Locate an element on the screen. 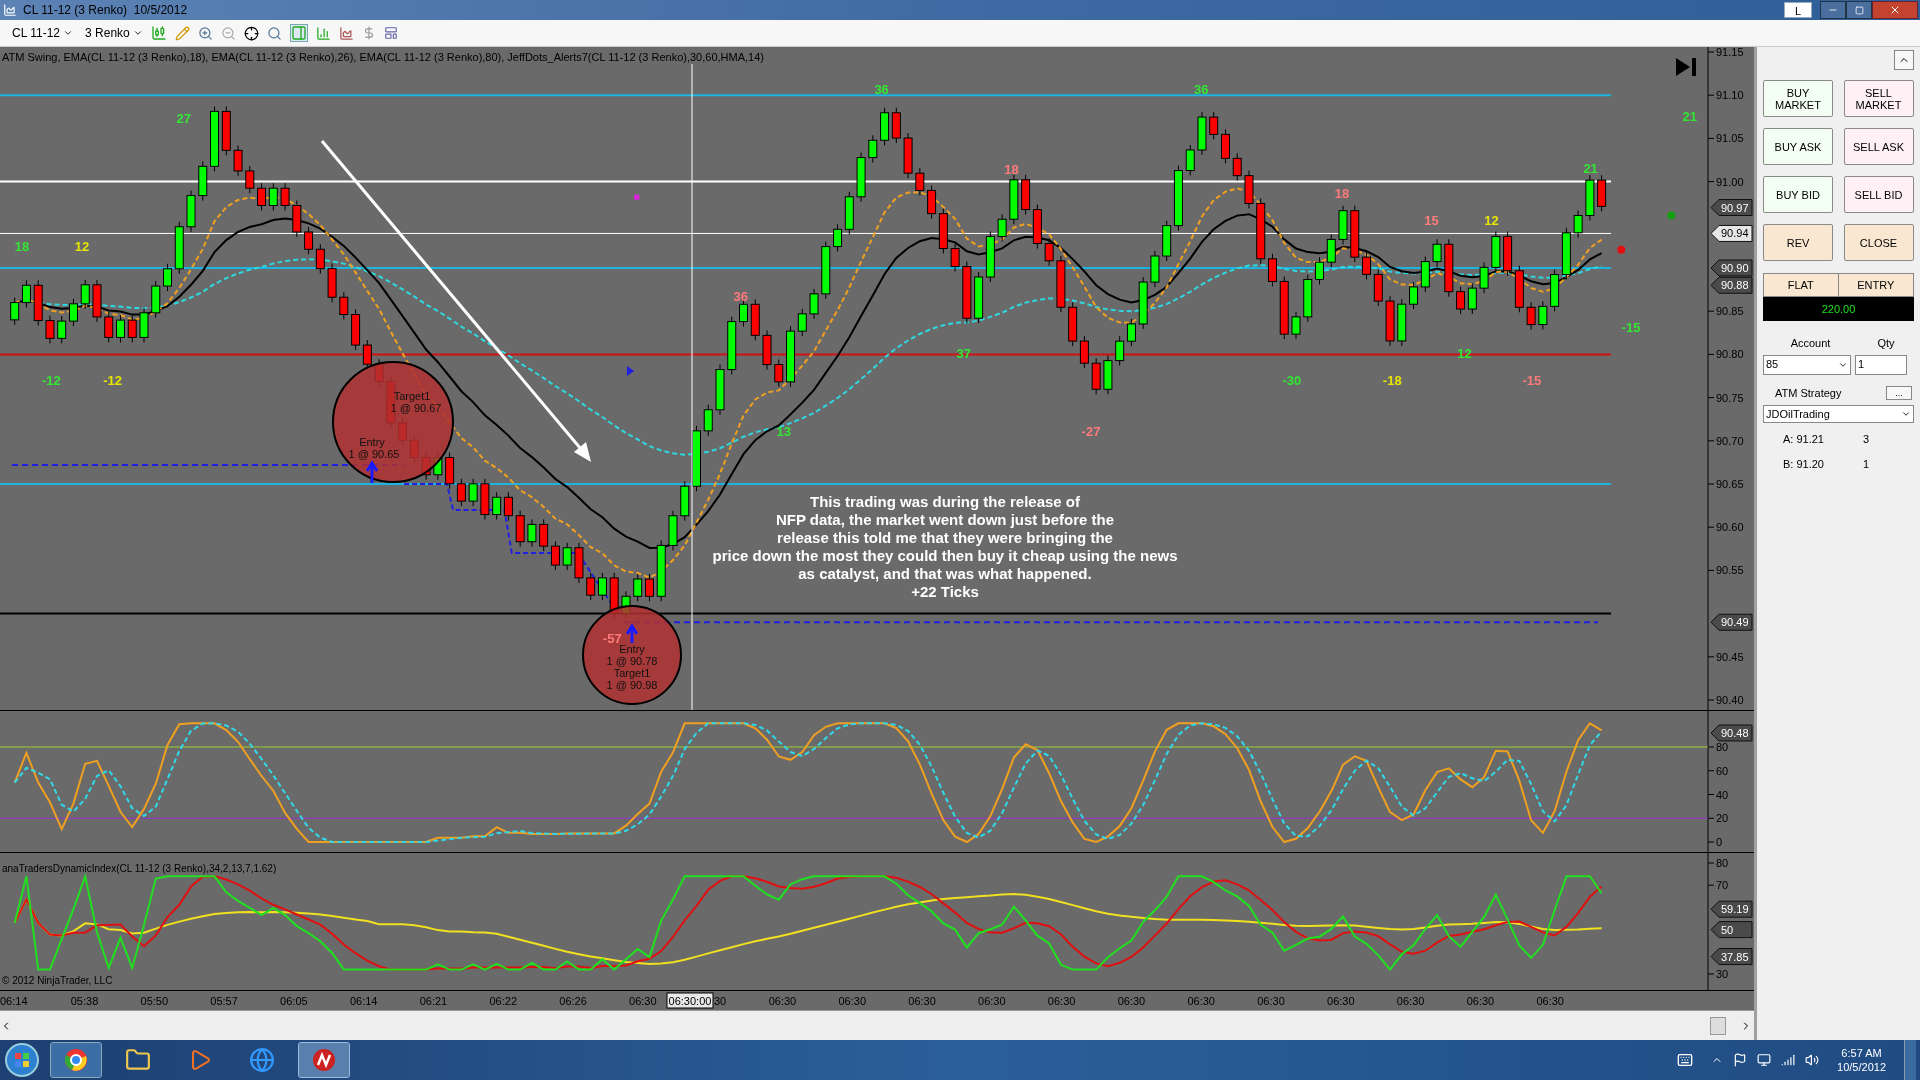  period-dropdown: 3 Renko is located at coordinates (114, 33).